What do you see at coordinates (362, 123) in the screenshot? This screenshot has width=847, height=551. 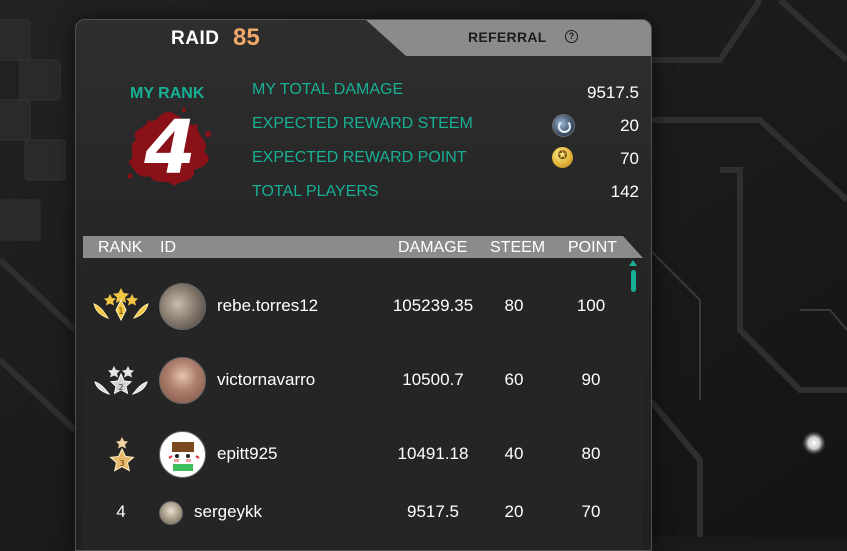 I see `reward-steem-label: EXPECTED REWARD STEEM` at bounding box center [362, 123].